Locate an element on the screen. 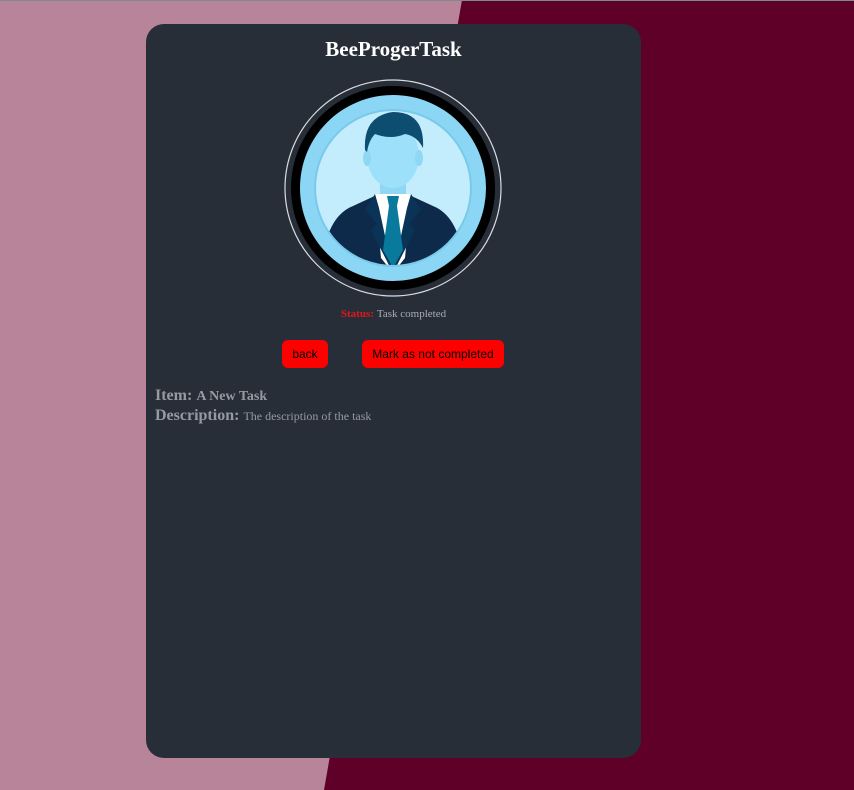 Image resolution: width=854 pixels, height=790 pixels. back-button: back is located at coordinates (305, 354).